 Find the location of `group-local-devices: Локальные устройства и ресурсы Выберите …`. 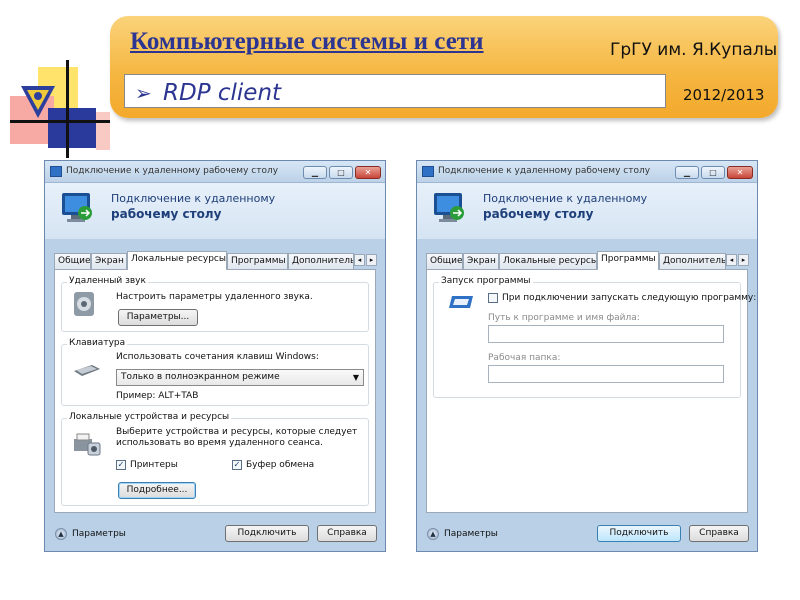

group-local-devices: Локальные устройства и ресурсы Выберите … is located at coordinates (215, 459).